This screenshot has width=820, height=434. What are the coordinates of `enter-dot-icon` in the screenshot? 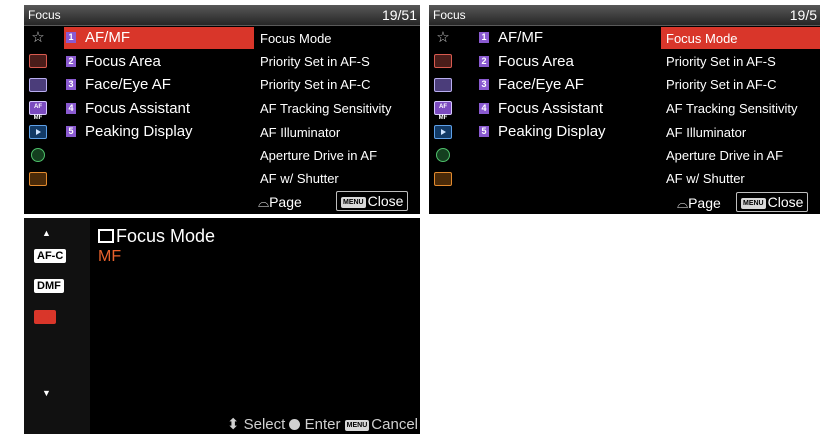 It's located at (295, 424).